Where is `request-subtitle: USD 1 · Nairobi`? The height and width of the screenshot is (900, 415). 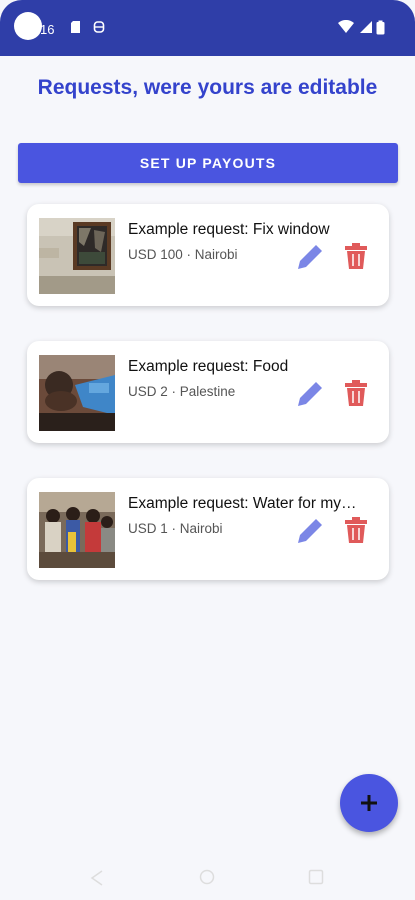
request-subtitle: USD 1 · Nairobi is located at coordinates (175, 528).